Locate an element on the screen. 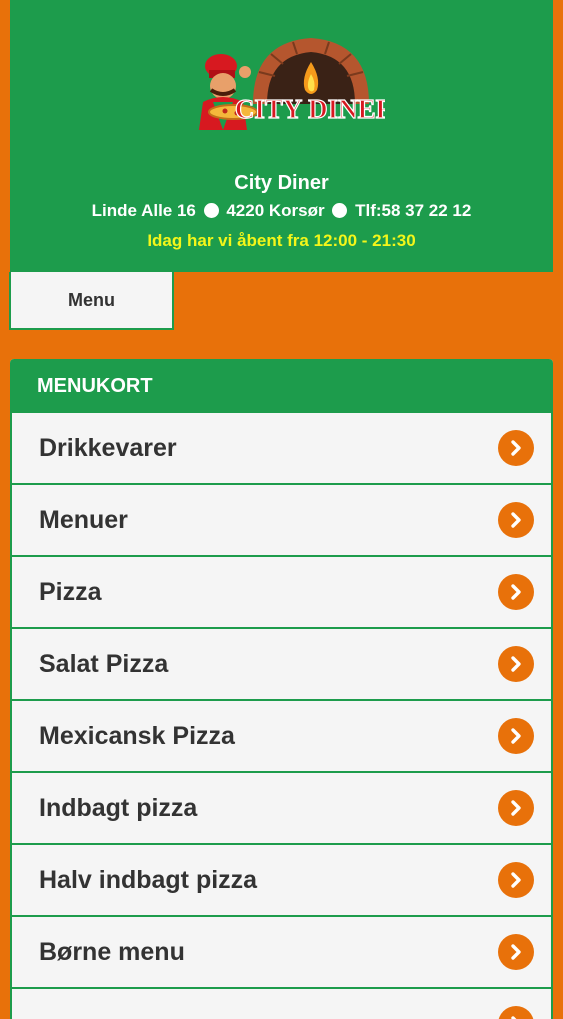  menukort-title: MENUKORT is located at coordinates (281, 386).